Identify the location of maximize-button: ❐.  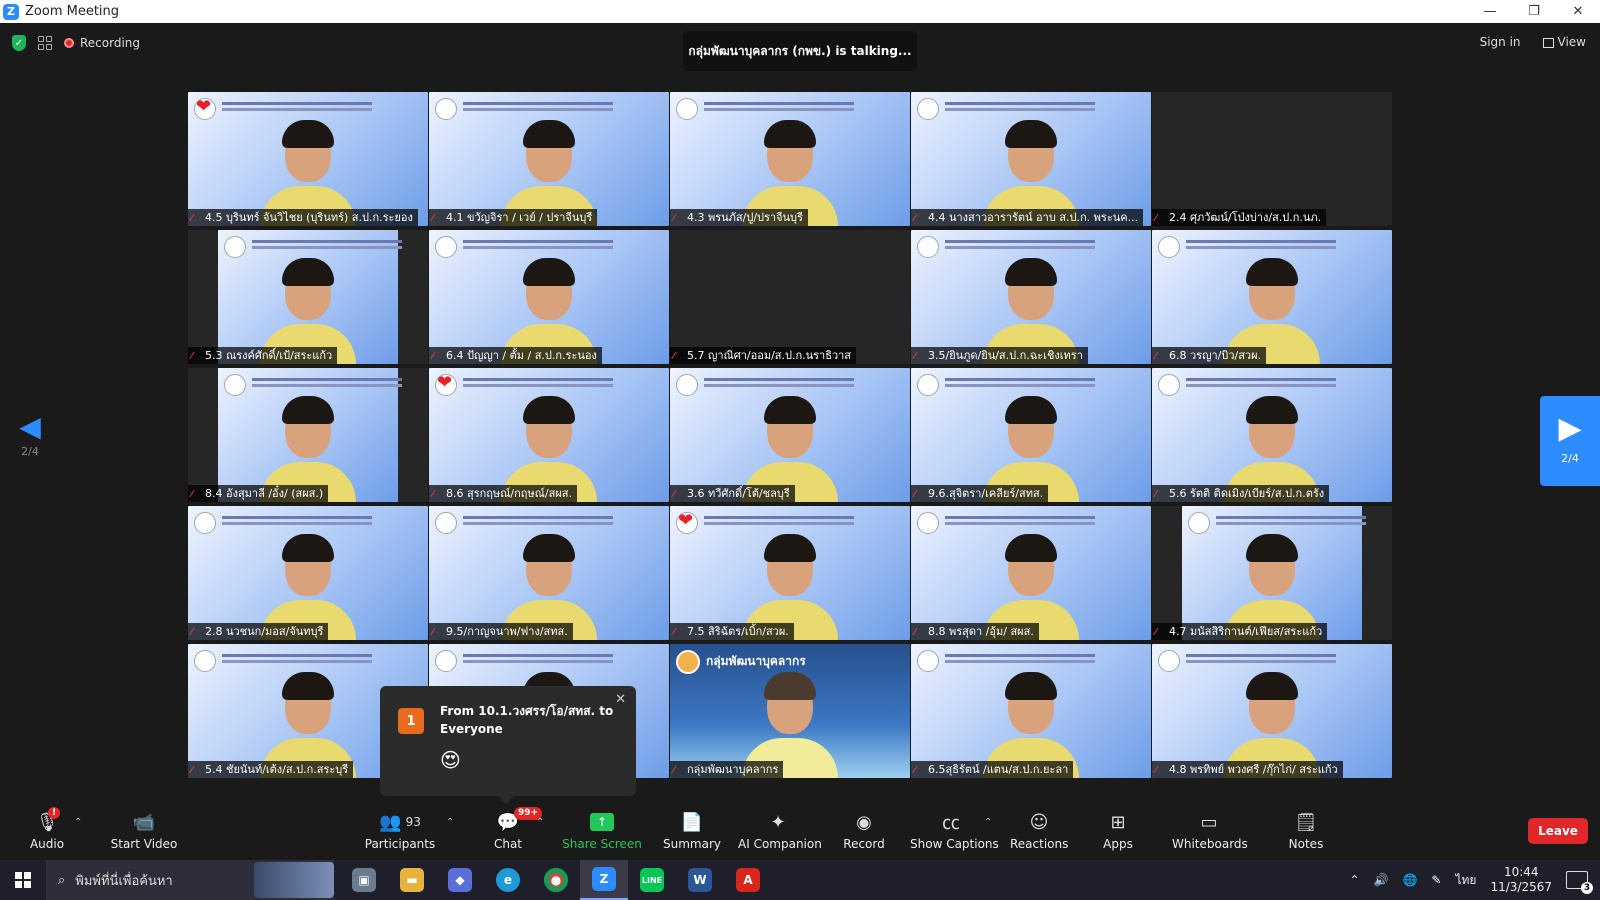
(1534, 11).